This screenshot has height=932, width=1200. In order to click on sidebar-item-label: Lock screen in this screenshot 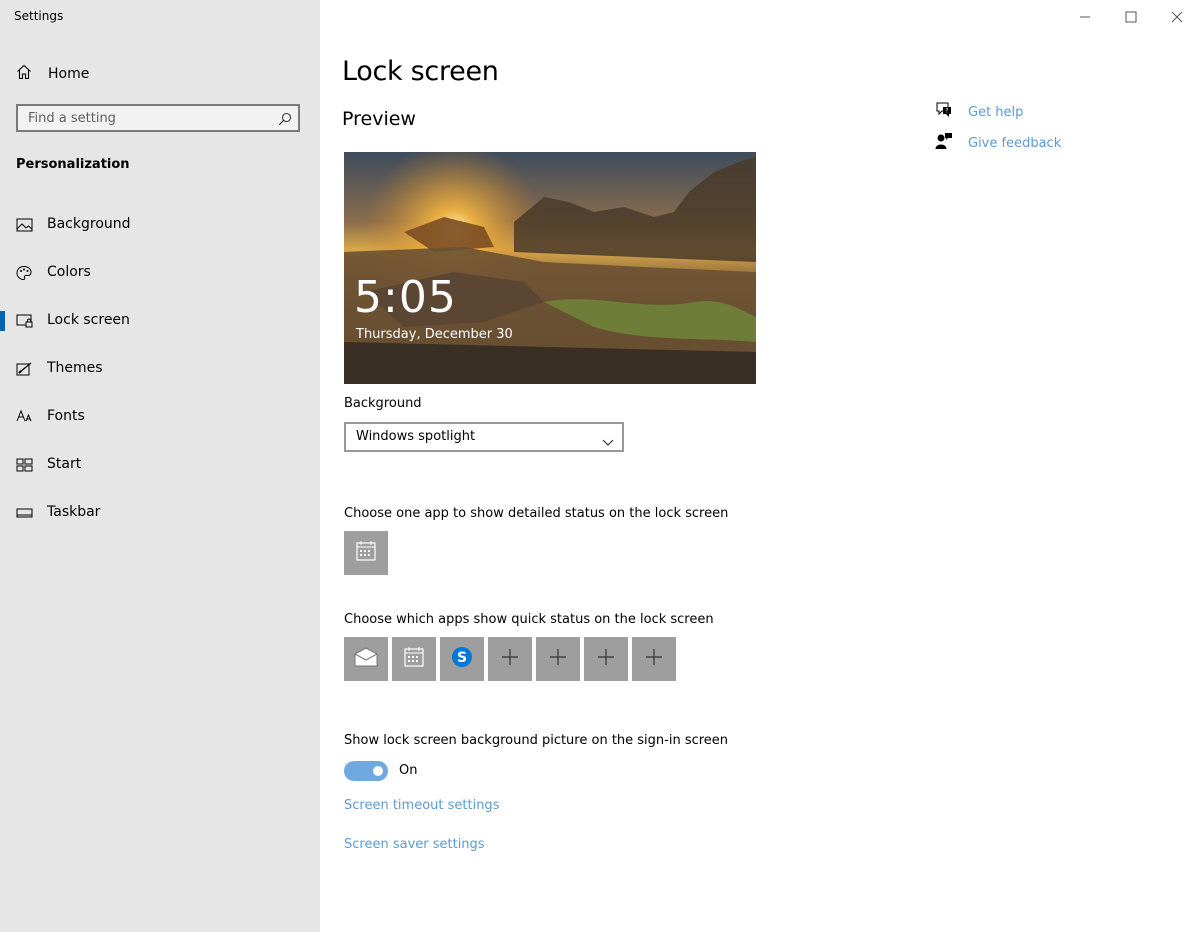, I will do `click(88, 320)`.